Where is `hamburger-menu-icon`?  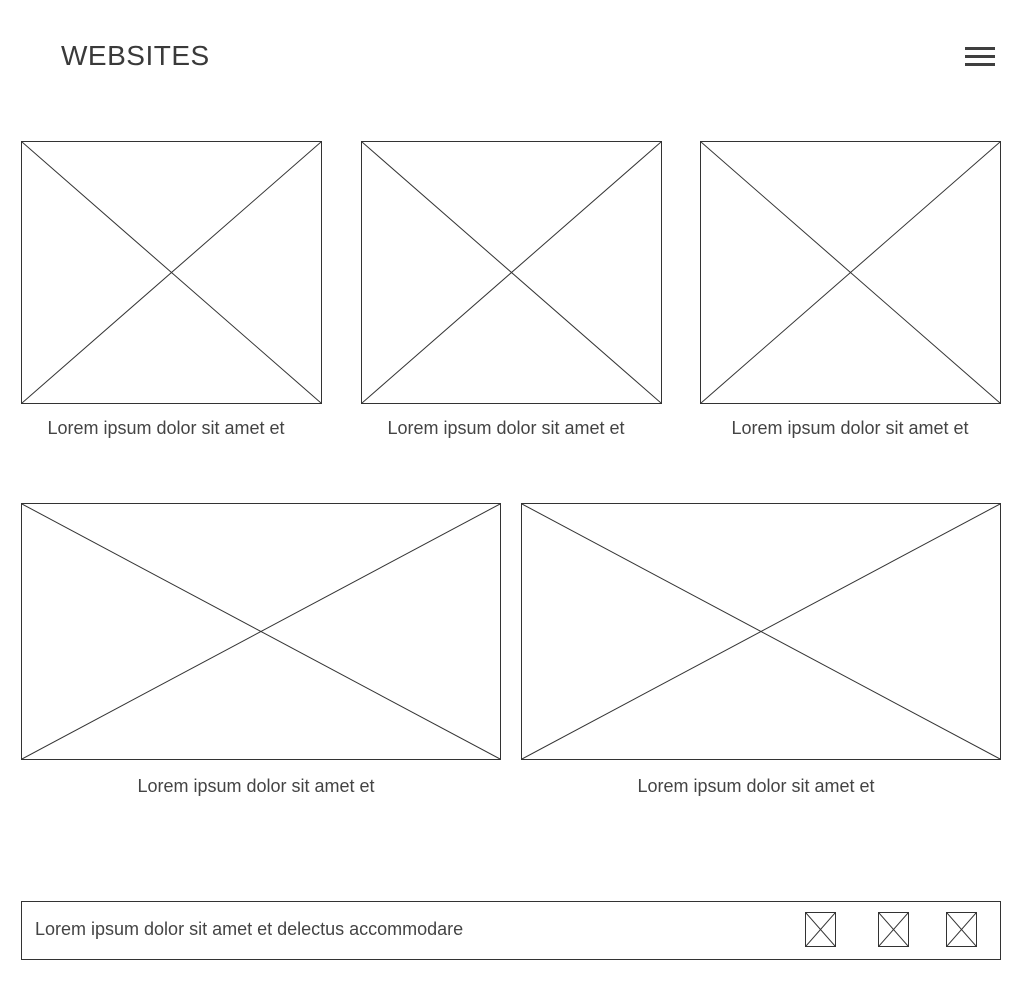
hamburger-menu-icon is located at coordinates (980, 57).